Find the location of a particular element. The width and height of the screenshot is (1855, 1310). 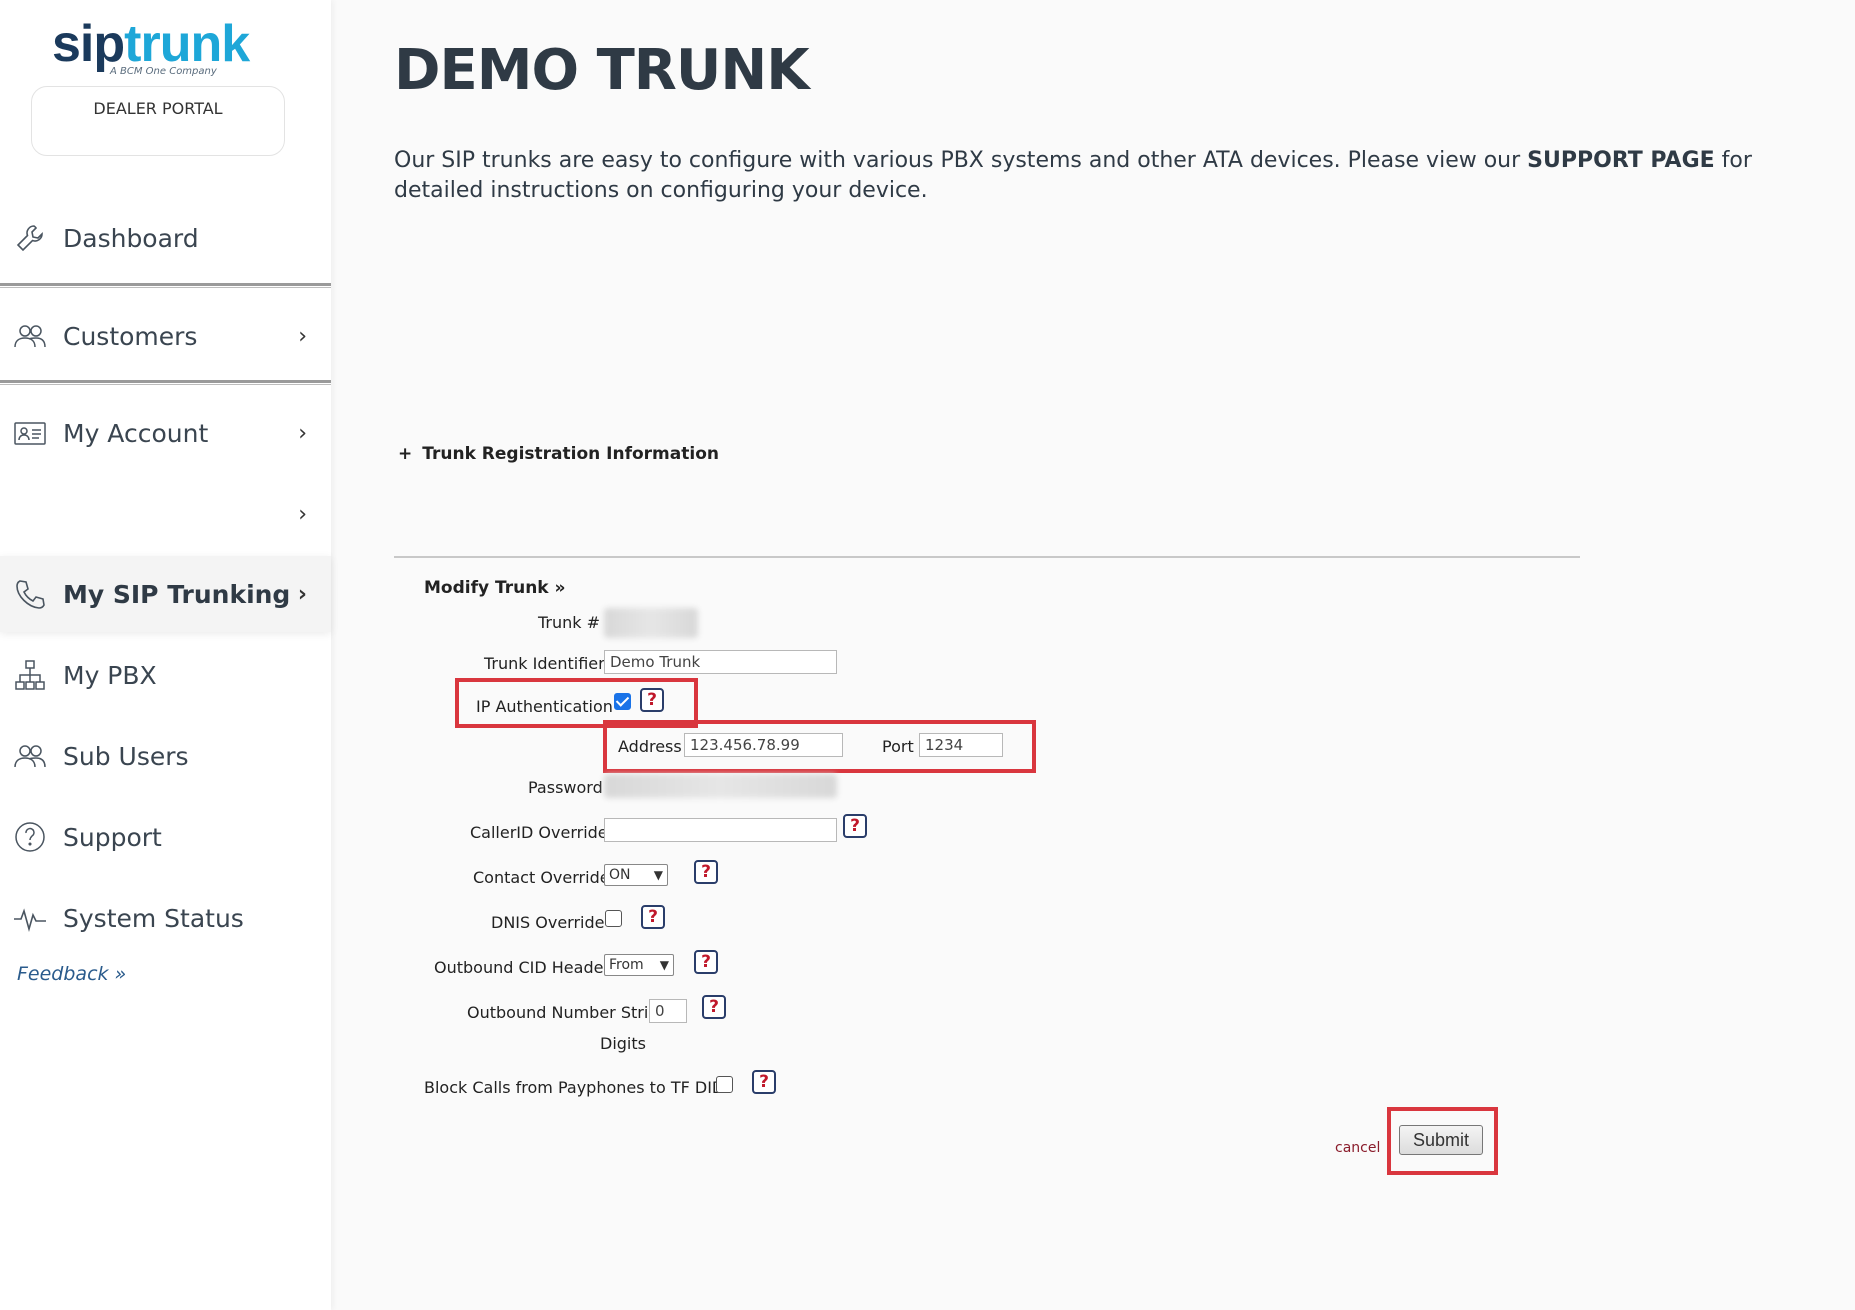

outbound-number-strip-input is located at coordinates (668, 1011).